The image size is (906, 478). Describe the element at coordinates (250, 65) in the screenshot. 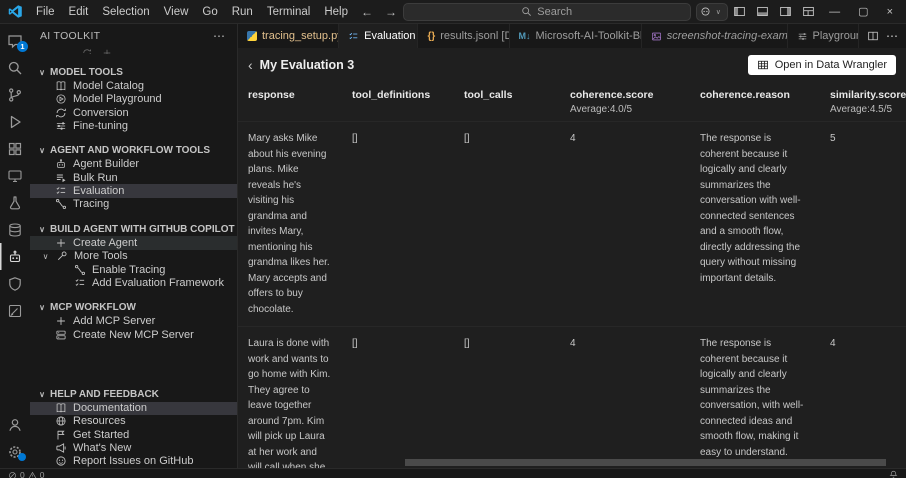

I see `back-chevron-icon: ‹` at that location.